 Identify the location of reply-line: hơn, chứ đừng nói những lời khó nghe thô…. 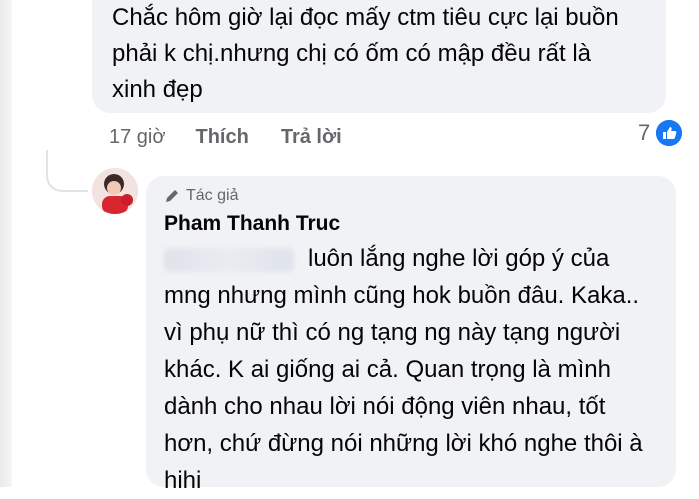
(403, 443).